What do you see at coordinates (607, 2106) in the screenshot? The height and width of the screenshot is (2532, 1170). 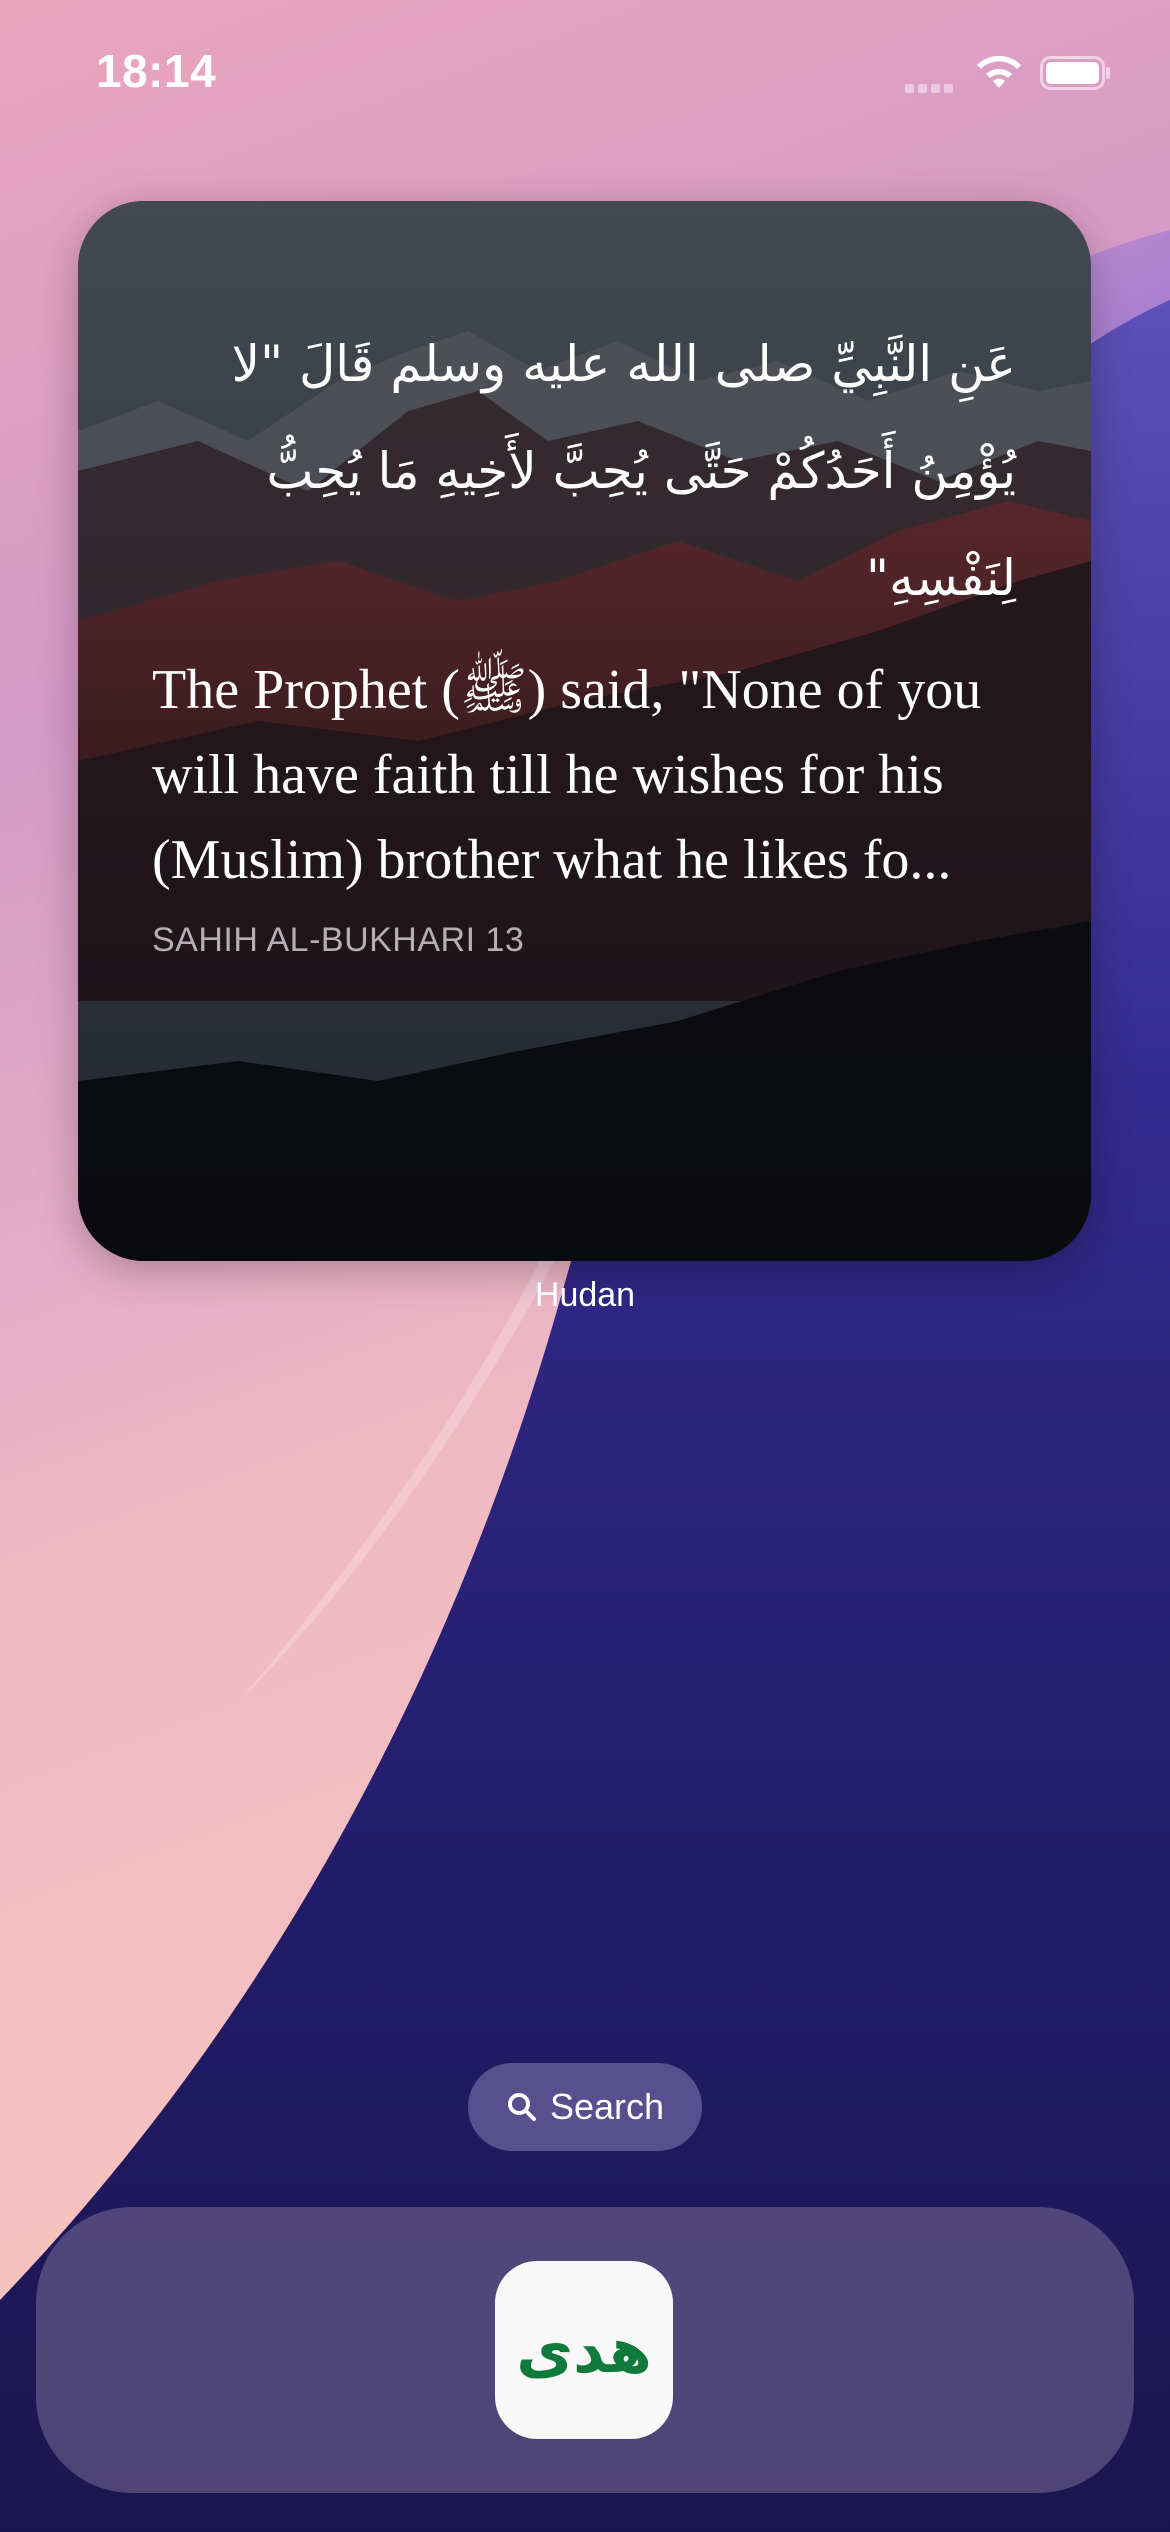 I see `search-label: Search` at bounding box center [607, 2106].